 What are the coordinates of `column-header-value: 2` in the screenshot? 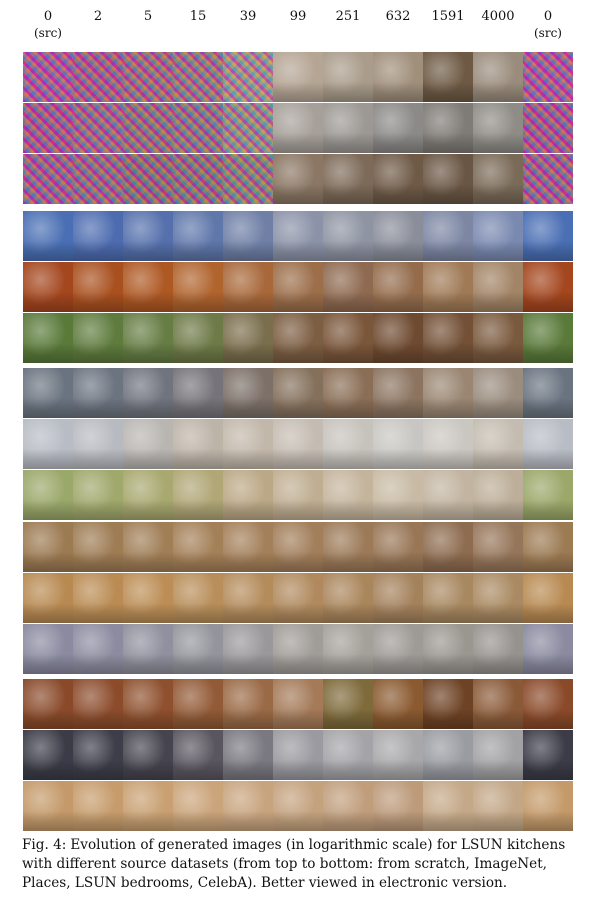 It's located at (98, 16).